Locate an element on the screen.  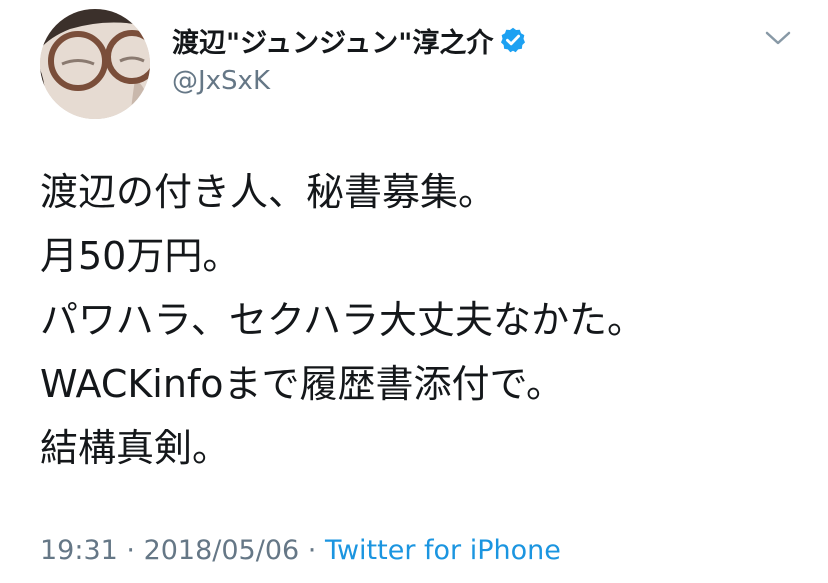
verified-badge-icon is located at coordinates (513, 40).